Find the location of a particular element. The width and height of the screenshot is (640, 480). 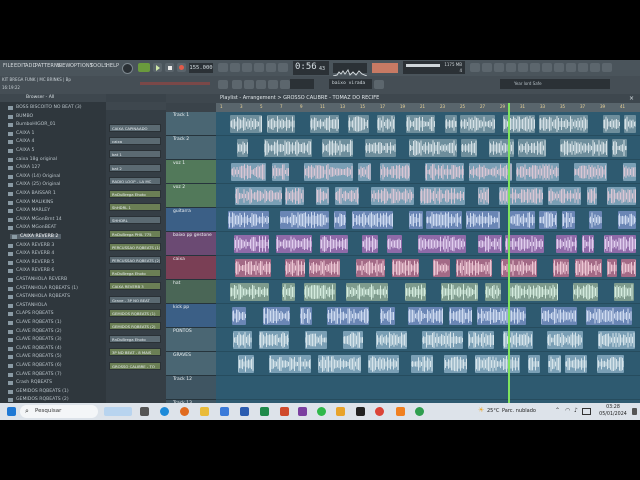

onenote-icon is located at coordinates (302, 411).